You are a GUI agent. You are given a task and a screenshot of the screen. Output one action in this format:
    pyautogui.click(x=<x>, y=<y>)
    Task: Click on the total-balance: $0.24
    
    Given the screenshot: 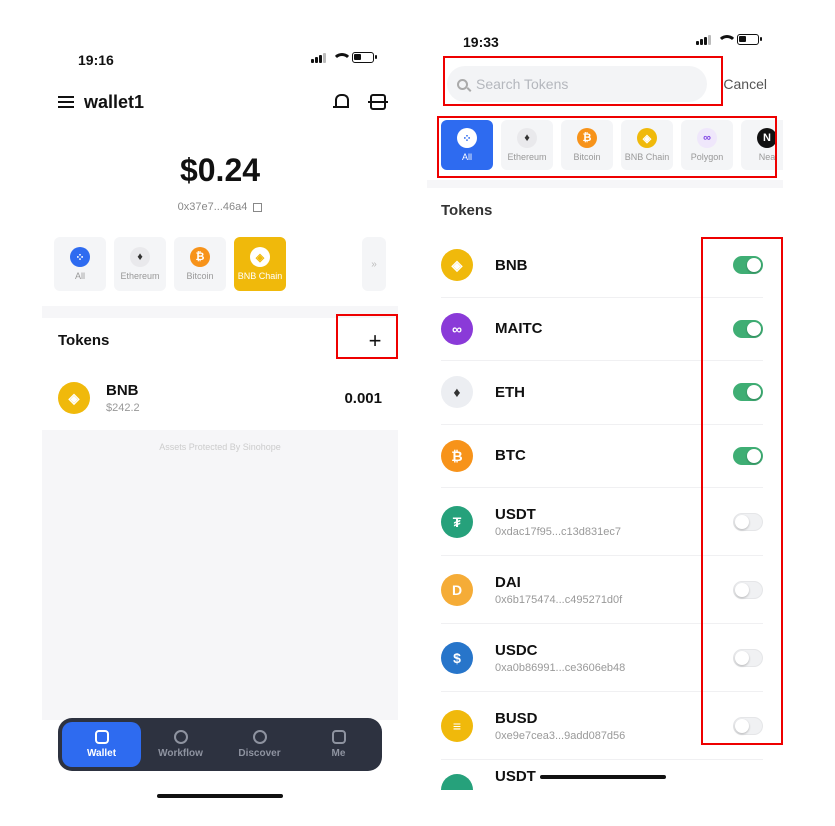 What is the action you would take?
    pyautogui.click(x=220, y=170)
    